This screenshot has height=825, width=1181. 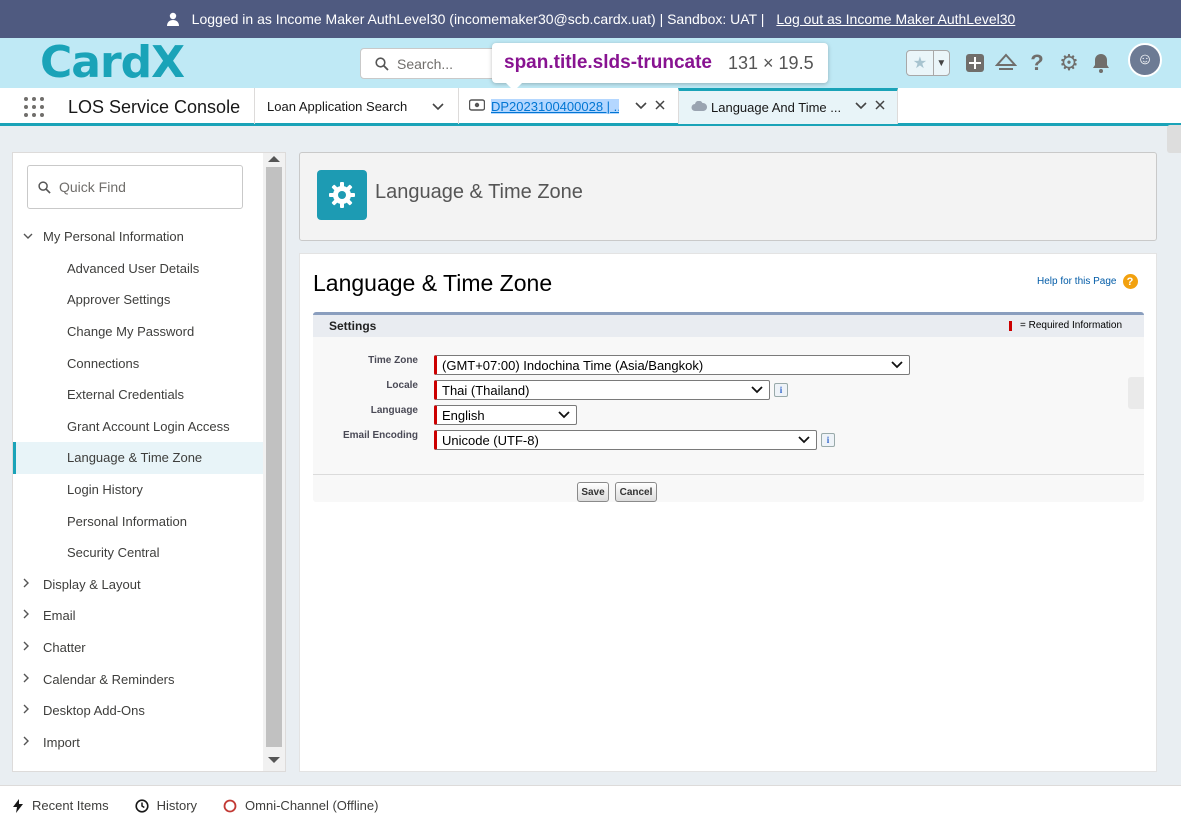 I want to click on omni-channel-label: Omni-Channel (Offline), so click(x=312, y=805).